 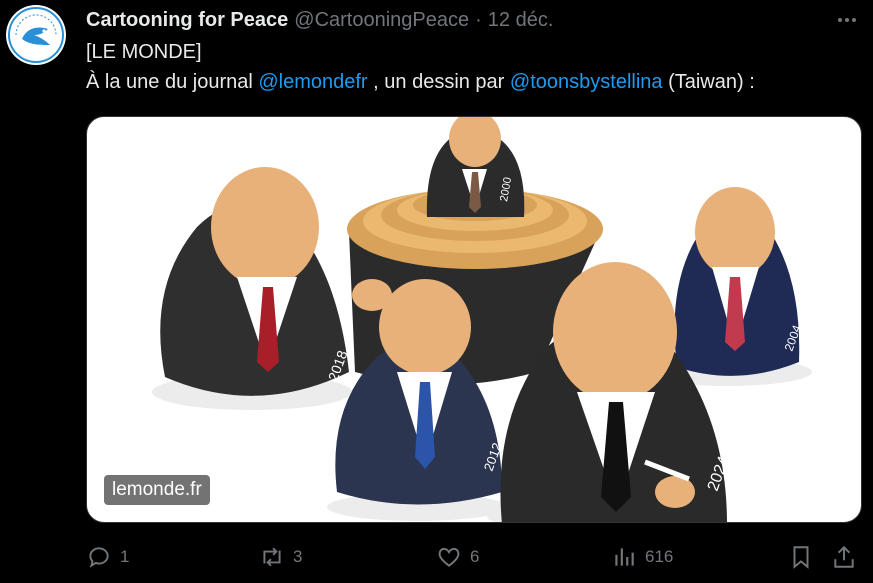 I want to click on share-button, so click(x=848, y=557).